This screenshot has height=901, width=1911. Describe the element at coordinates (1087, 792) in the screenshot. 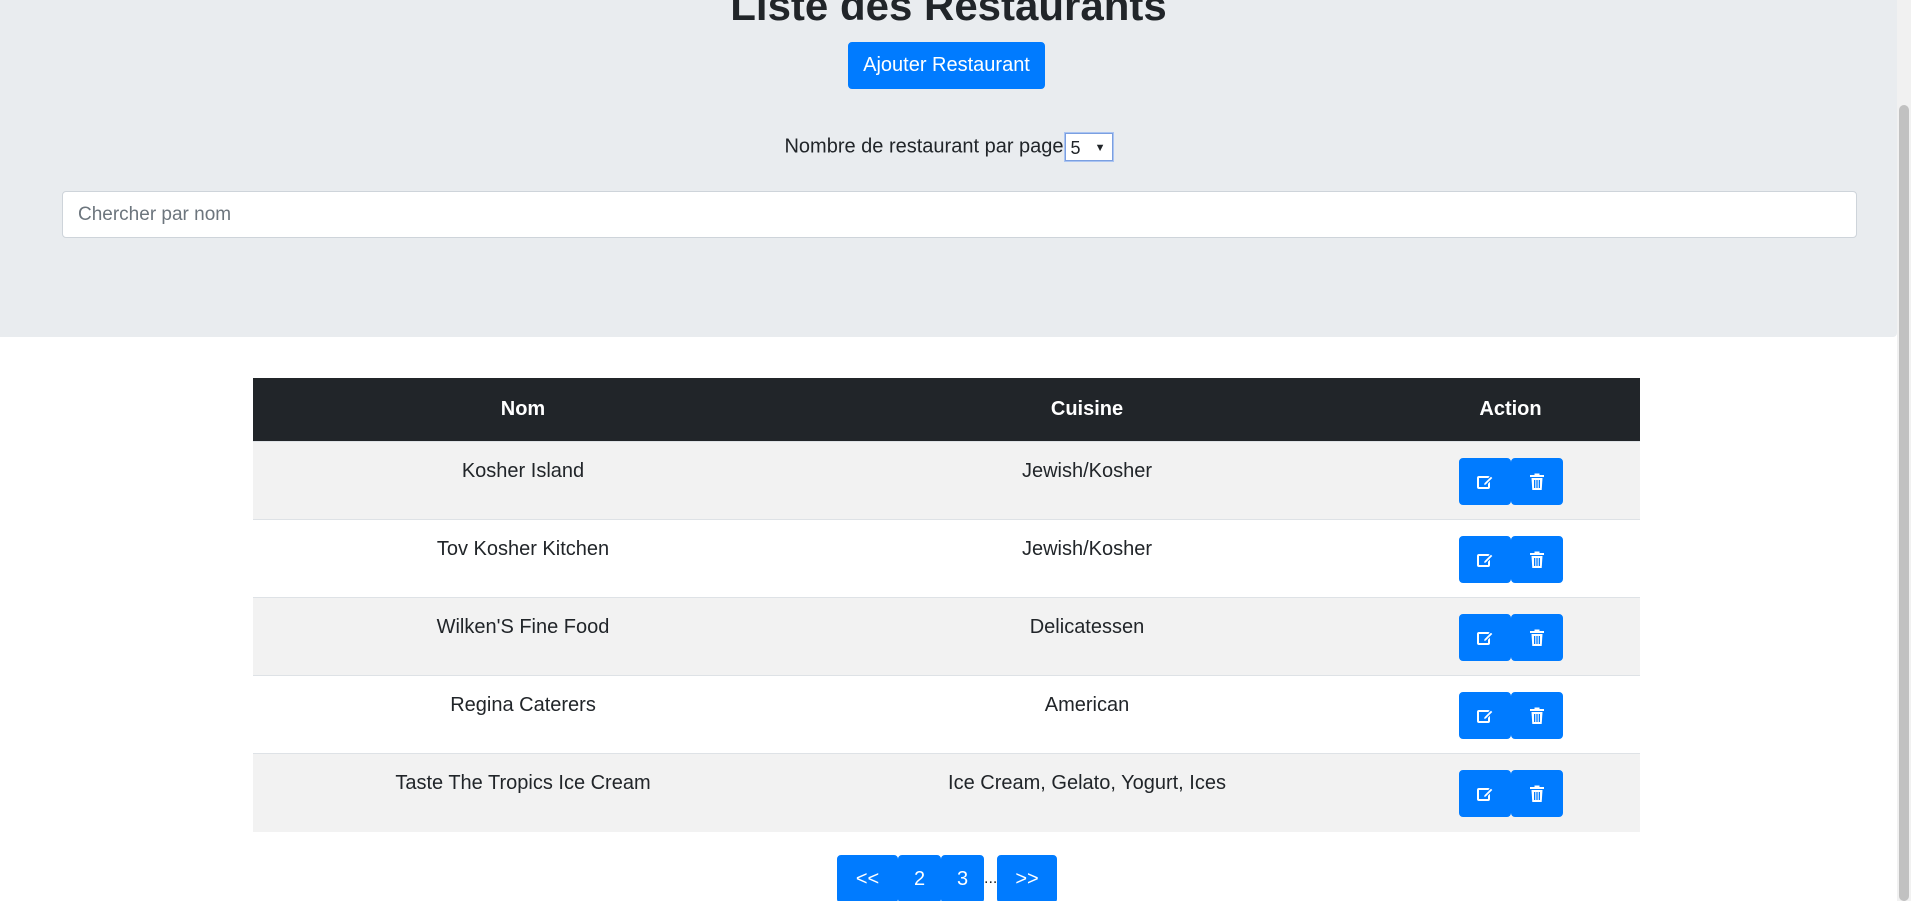

I see `cell-cuisine: Ice Cream, Gelato, Yogurt, Ices` at that location.